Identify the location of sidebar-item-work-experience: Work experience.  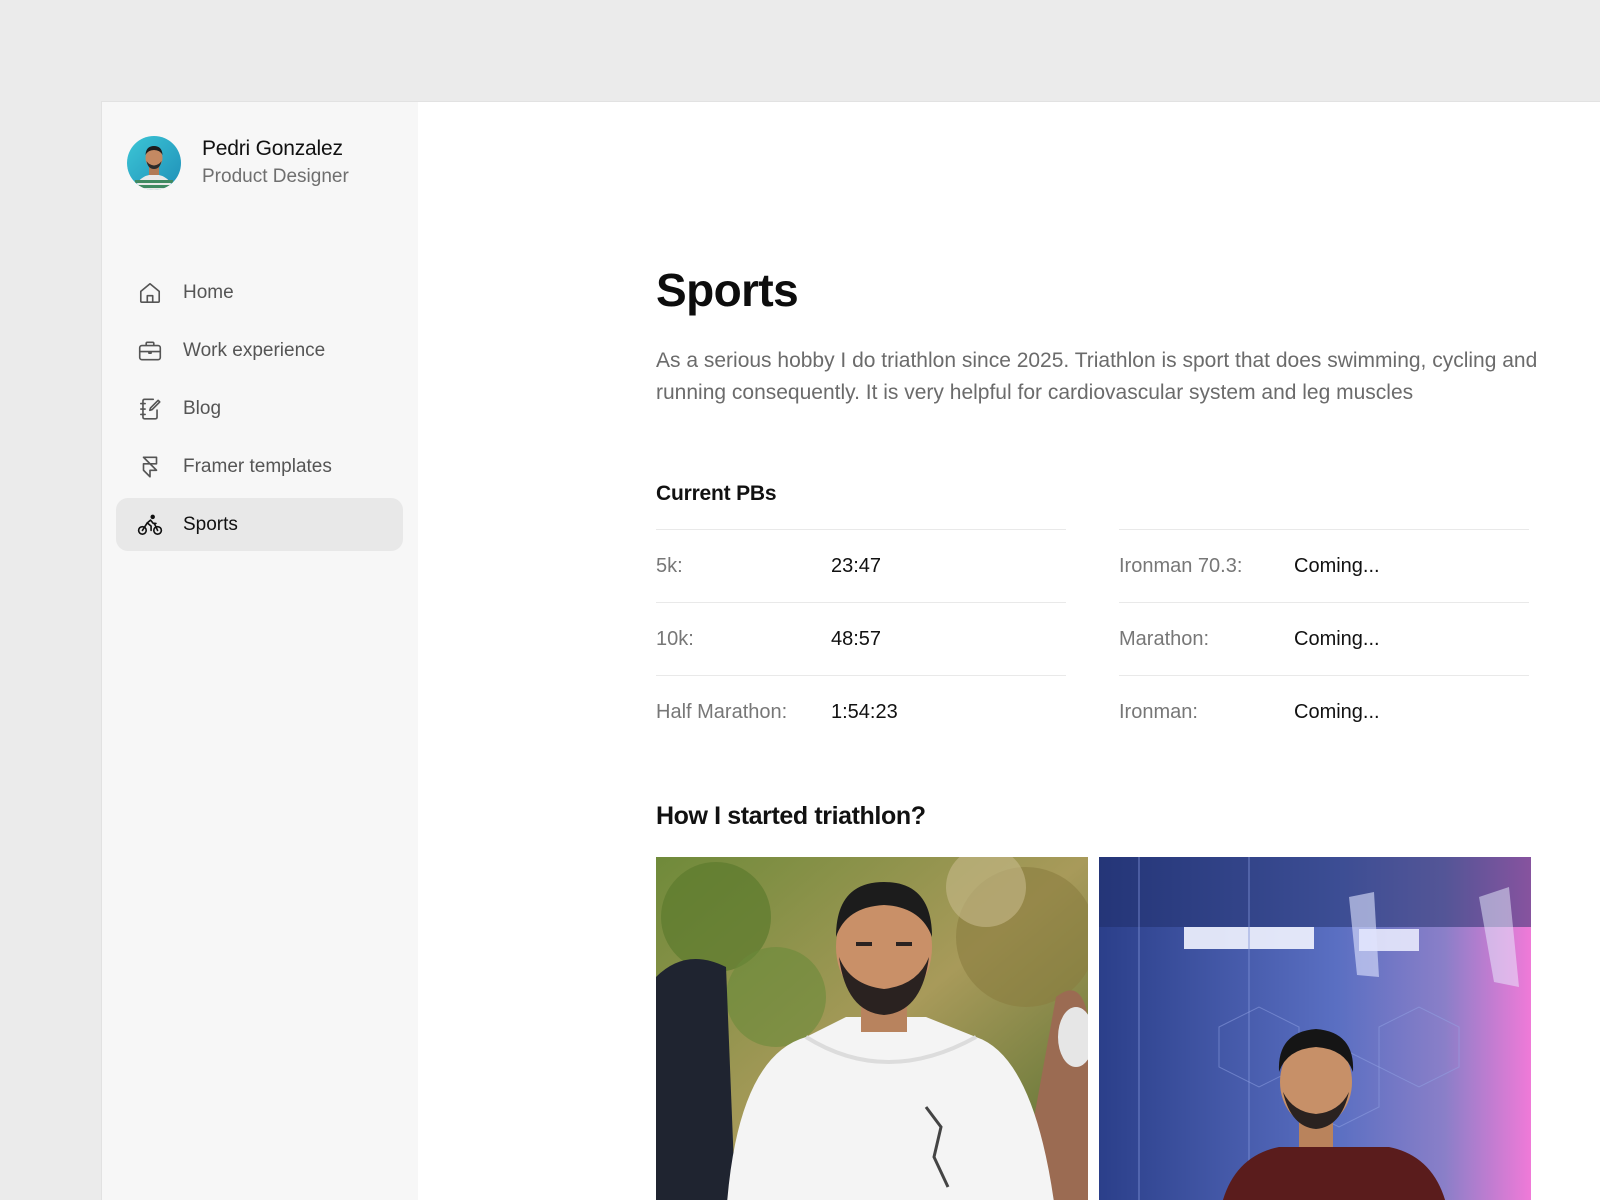
(259, 350).